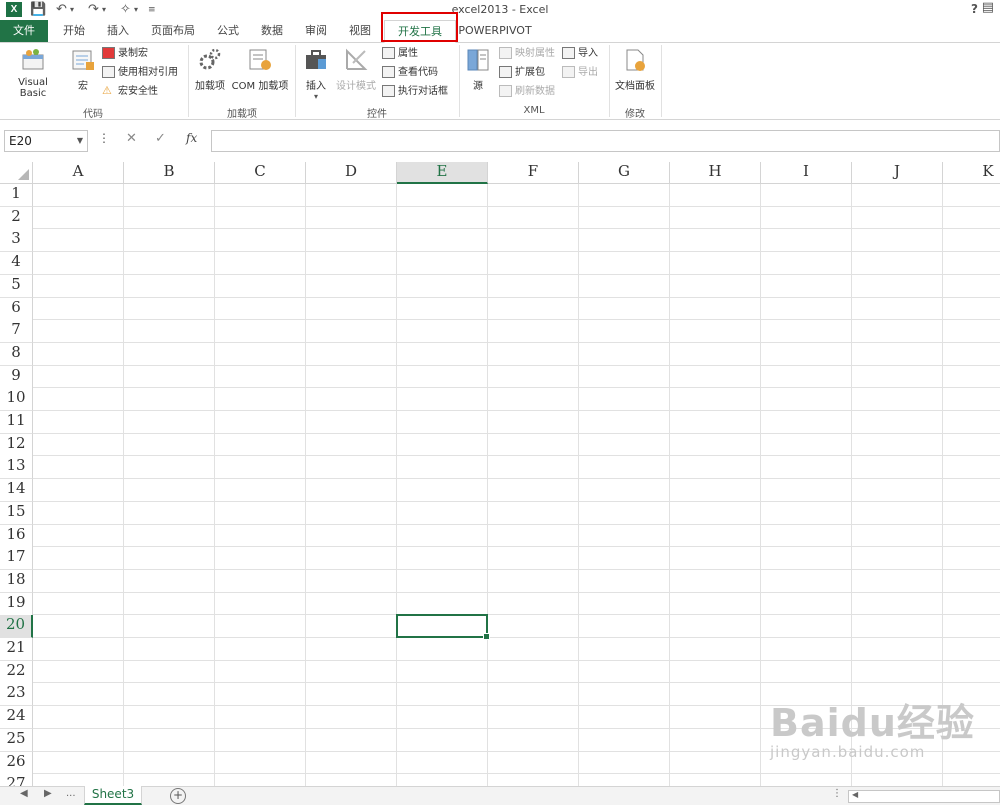 This screenshot has height=805, width=1000. Describe the element at coordinates (16, 400) in the screenshot. I see `row-header-10: 10` at that location.